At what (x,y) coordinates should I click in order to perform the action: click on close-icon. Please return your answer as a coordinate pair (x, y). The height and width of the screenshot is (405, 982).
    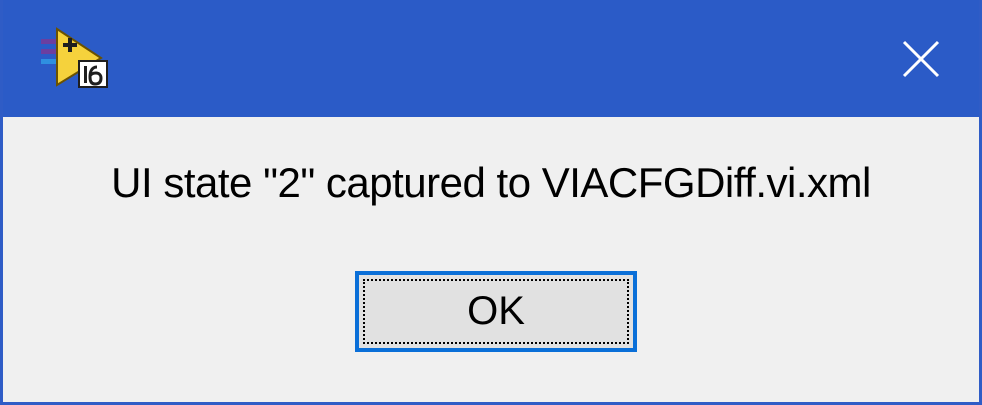
    Looking at the image, I should click on (920, 58).